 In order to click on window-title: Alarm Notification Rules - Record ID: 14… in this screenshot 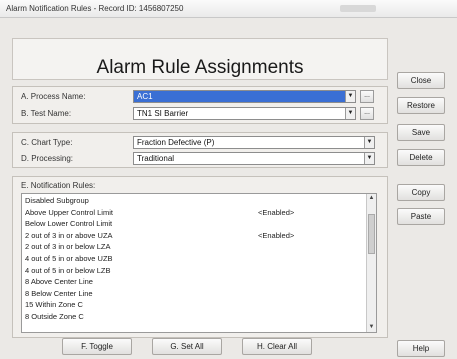, I will do `click(95, 8)`.